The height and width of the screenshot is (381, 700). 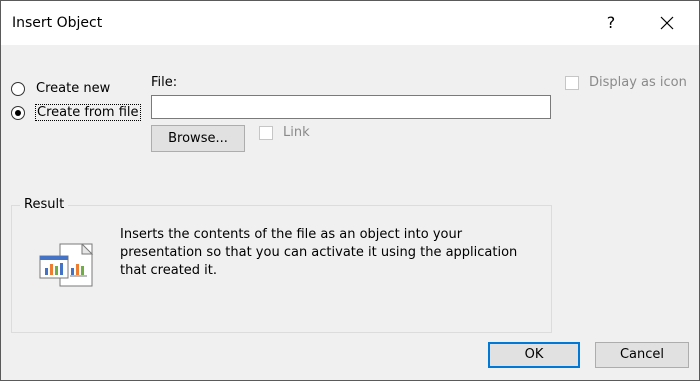 I want to click on create-new-option: Create new, so click(x=60, y=88).